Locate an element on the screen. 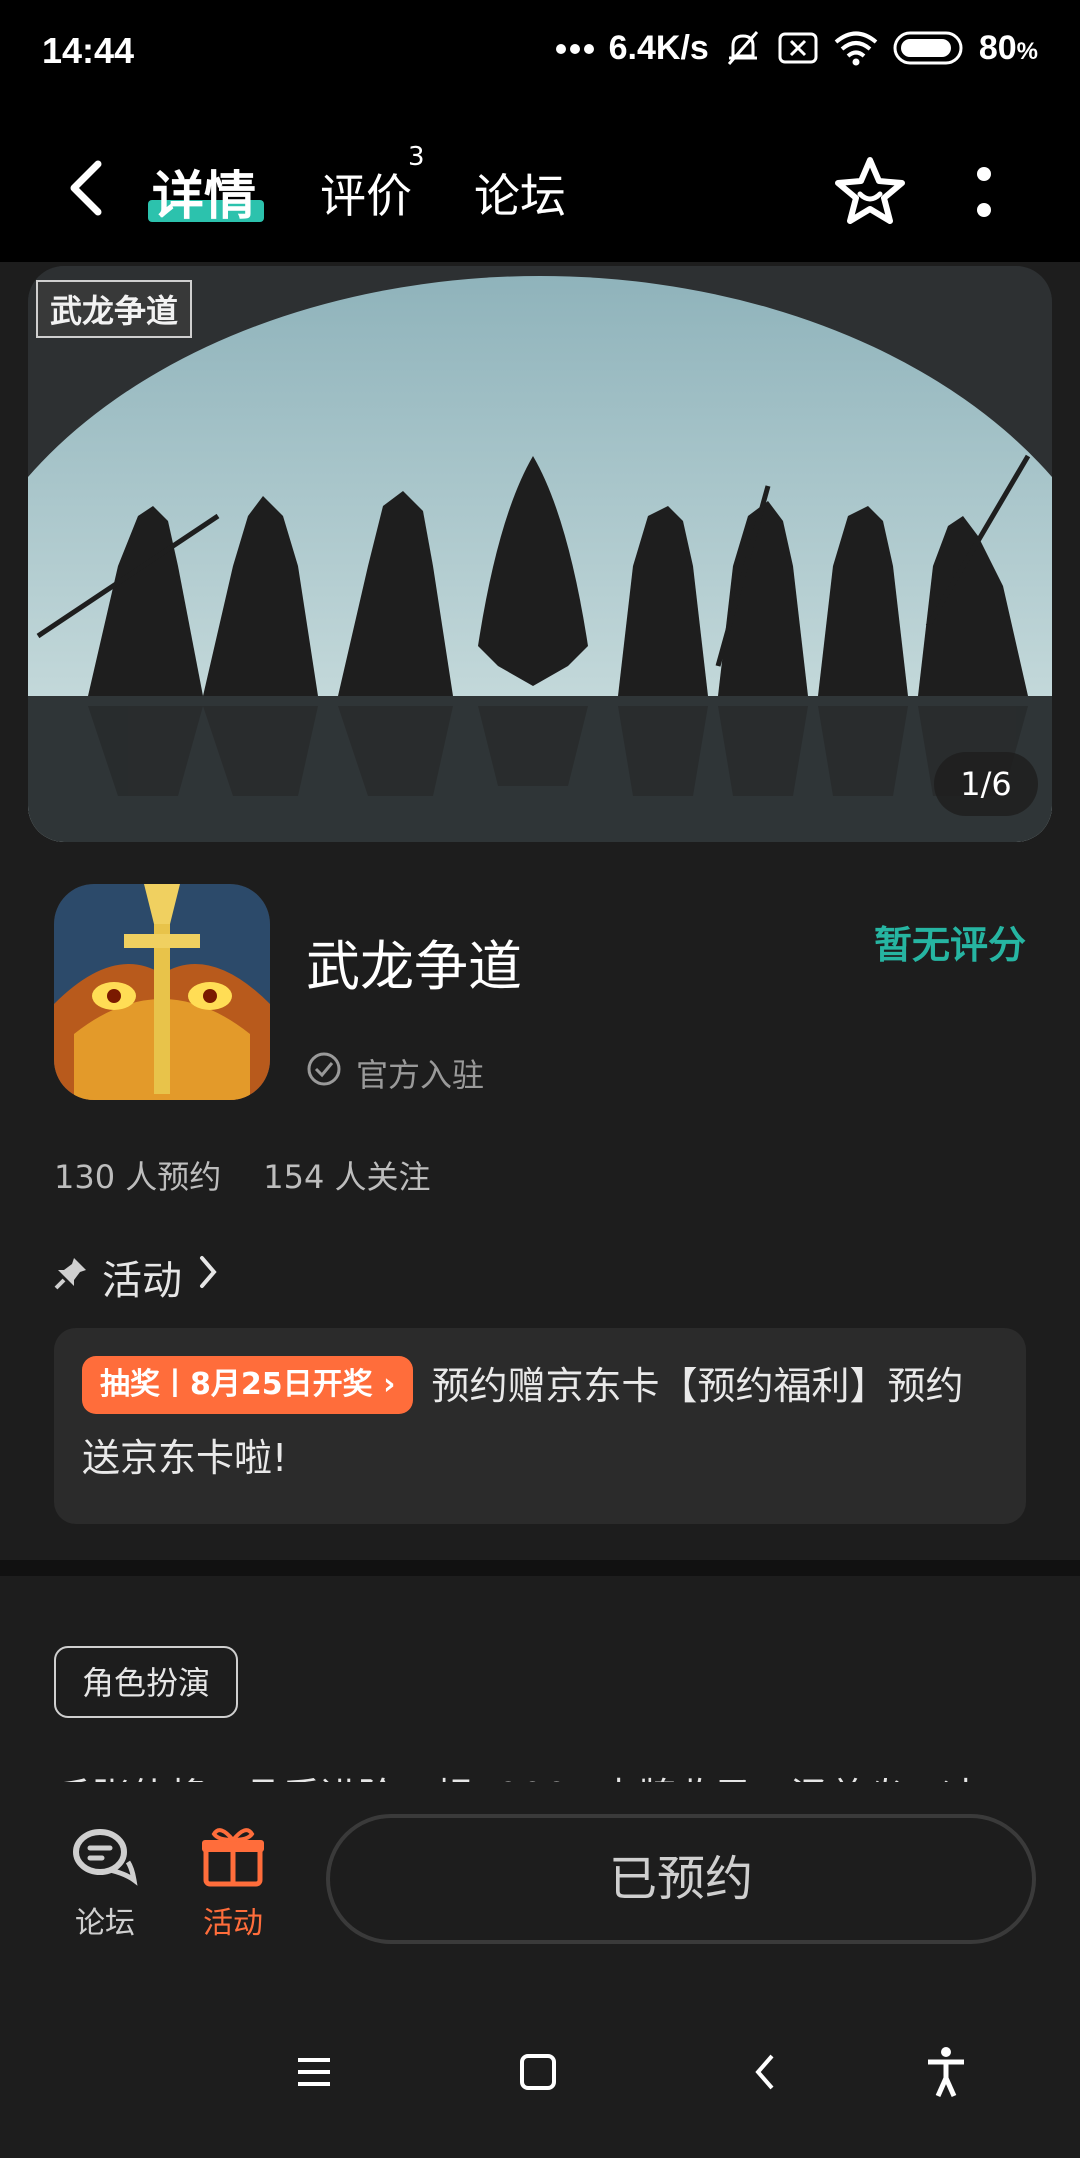 Image resolution: width=1080 pixels, height=2158 pixels. chevron-right-icon is located at coordinates (208, 1277).